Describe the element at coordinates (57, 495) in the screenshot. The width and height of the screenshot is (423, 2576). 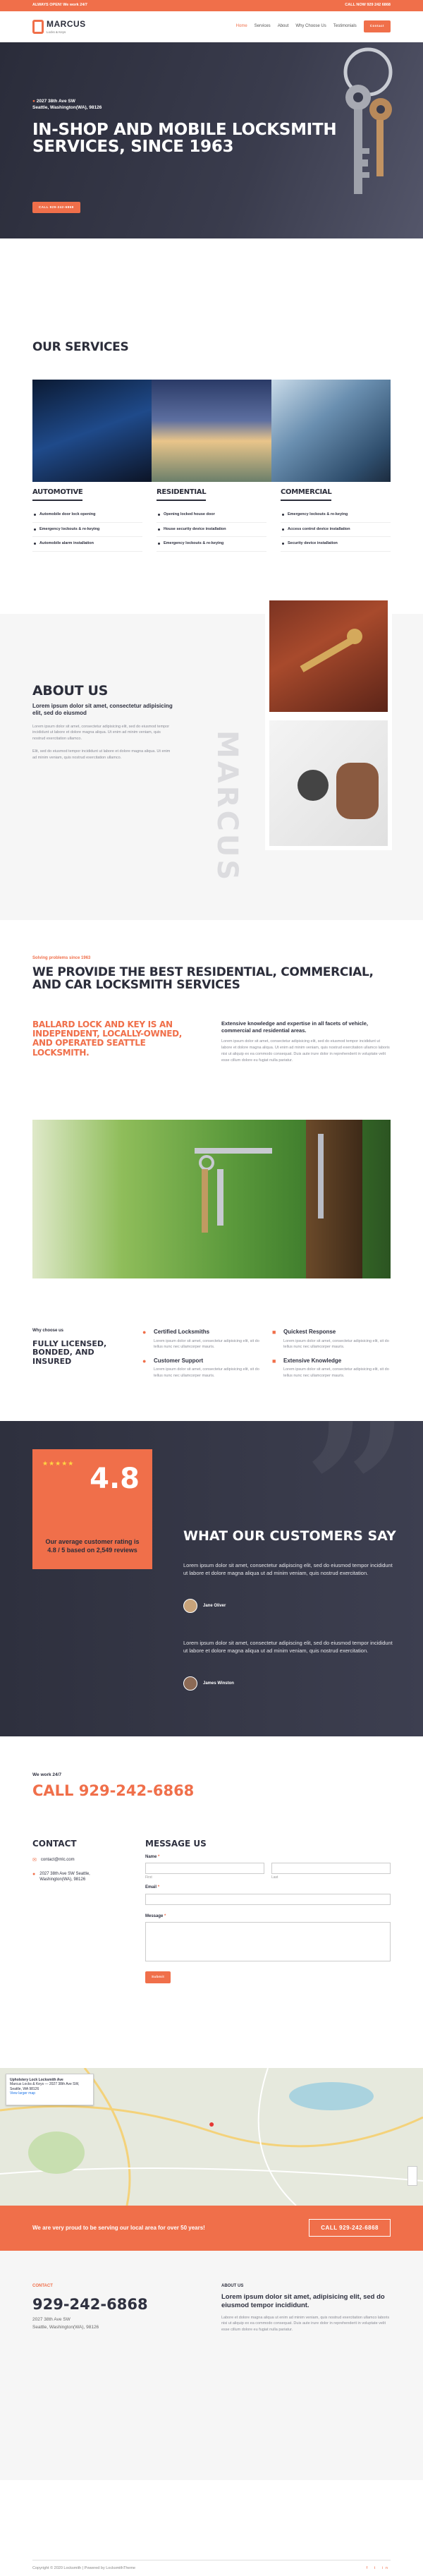
I see `service-title: AUTOMOTIVE` at that location.